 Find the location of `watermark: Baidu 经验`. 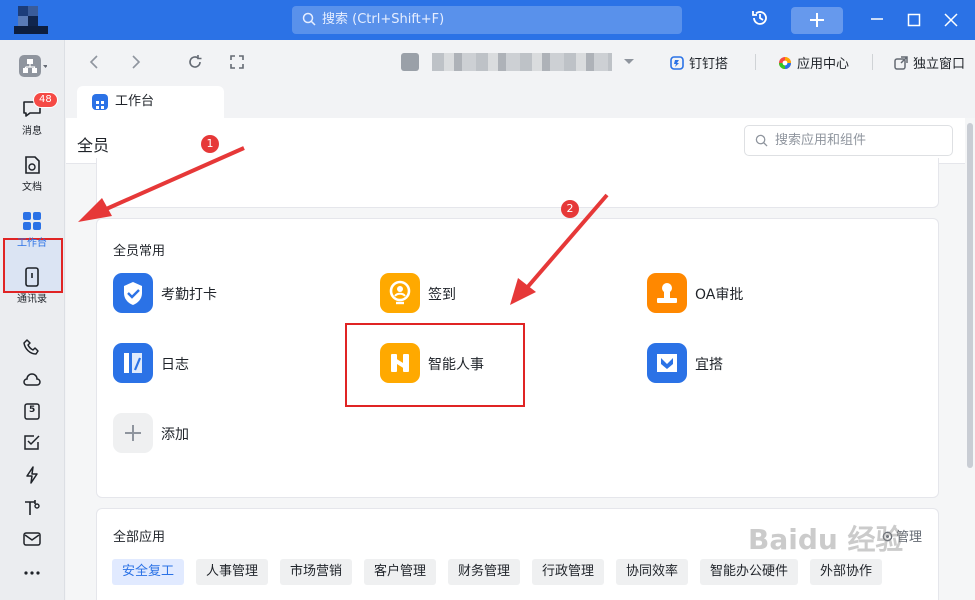

watermark: Baidu 经验 is located at coordinates (826, 539).